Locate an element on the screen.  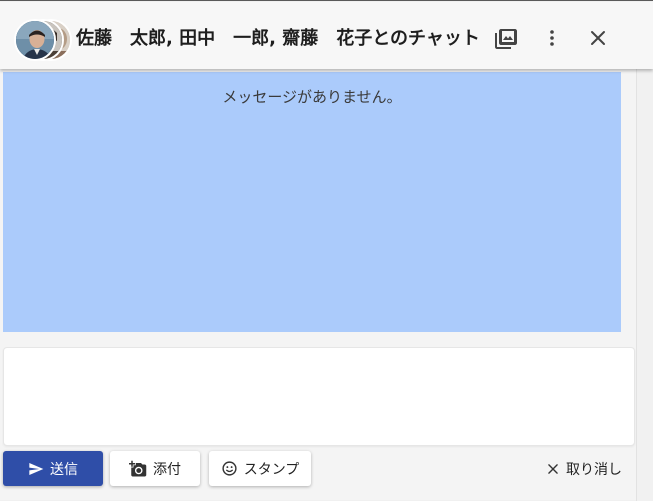
stamp-button: スタンプ is located at coordinates (260, 468).